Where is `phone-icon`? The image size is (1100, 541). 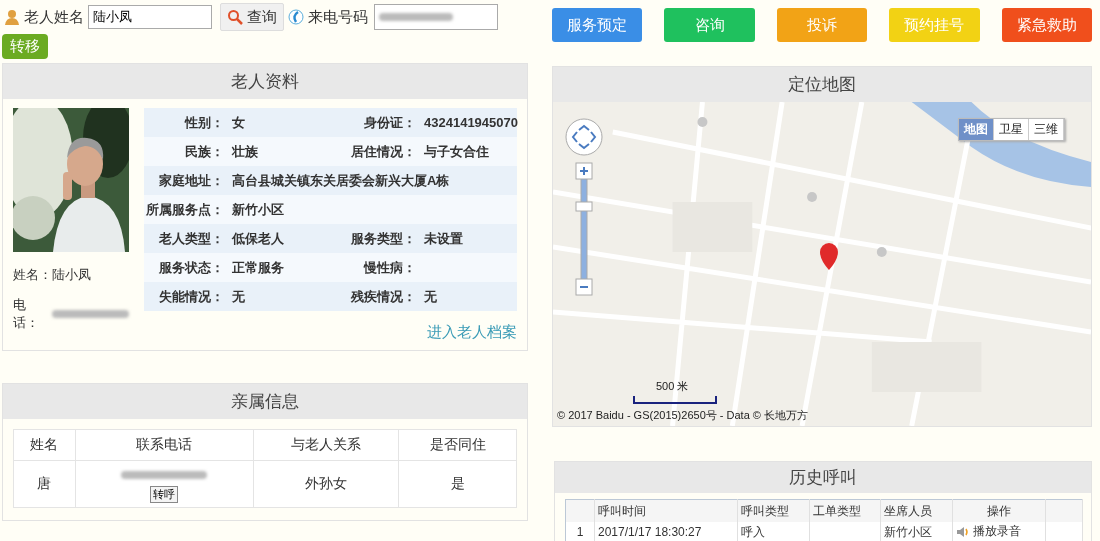 phone-icon is located at coordinates (296, 17).